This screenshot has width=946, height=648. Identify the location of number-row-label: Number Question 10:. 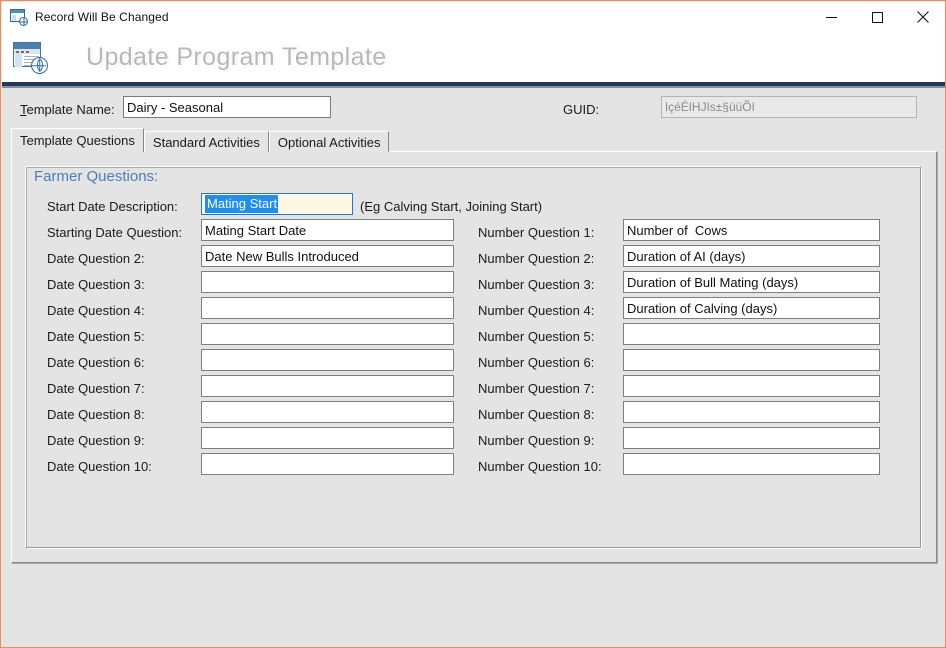
(540, 466).